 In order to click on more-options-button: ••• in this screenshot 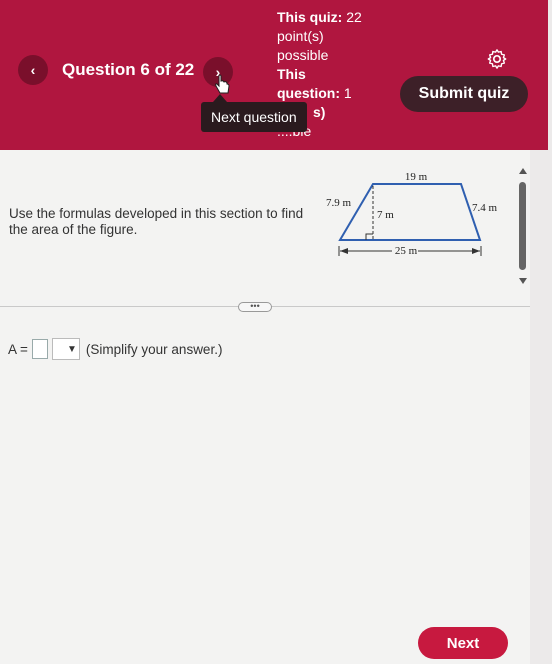, I will do `click(255, 307)`.